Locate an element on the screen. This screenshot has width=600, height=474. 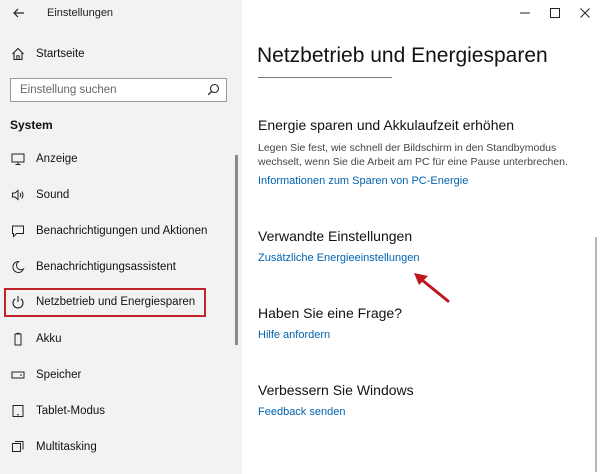
power-icon is located at coordinates (18, 302).